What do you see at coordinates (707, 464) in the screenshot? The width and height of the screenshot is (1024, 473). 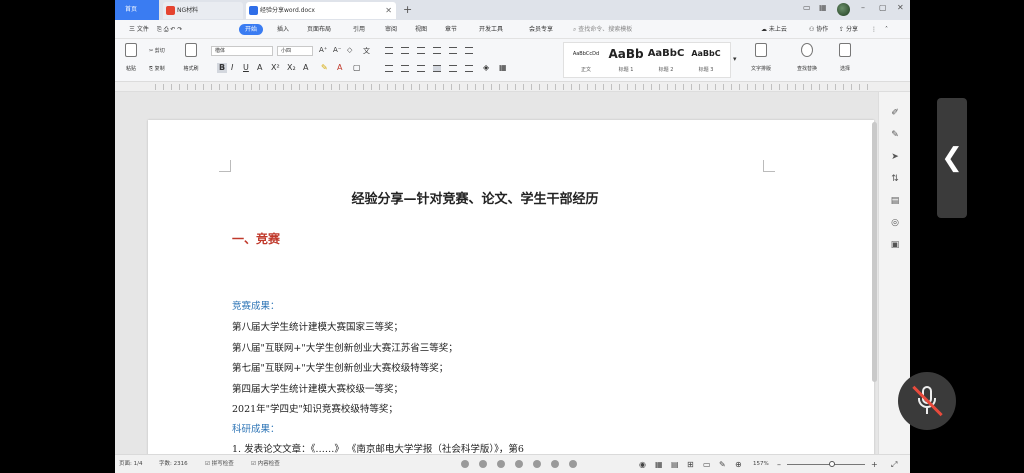 I see `view-read-icon: ▭` at bounding box center [707, 464].